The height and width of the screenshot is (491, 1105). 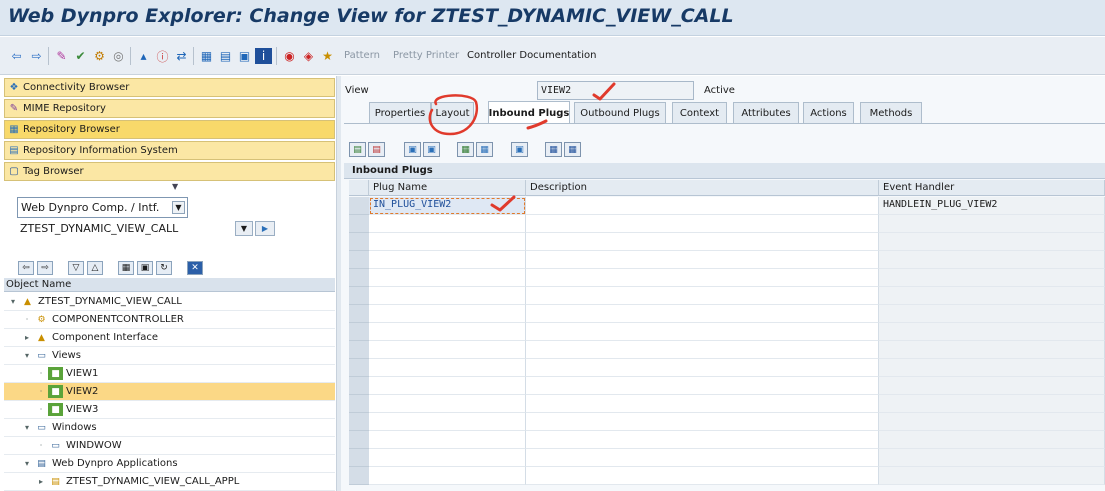 What do you see at coordinates (699, 112) in the screenshot?
I see `tab-context: Context` at bounding box center [699, 112].